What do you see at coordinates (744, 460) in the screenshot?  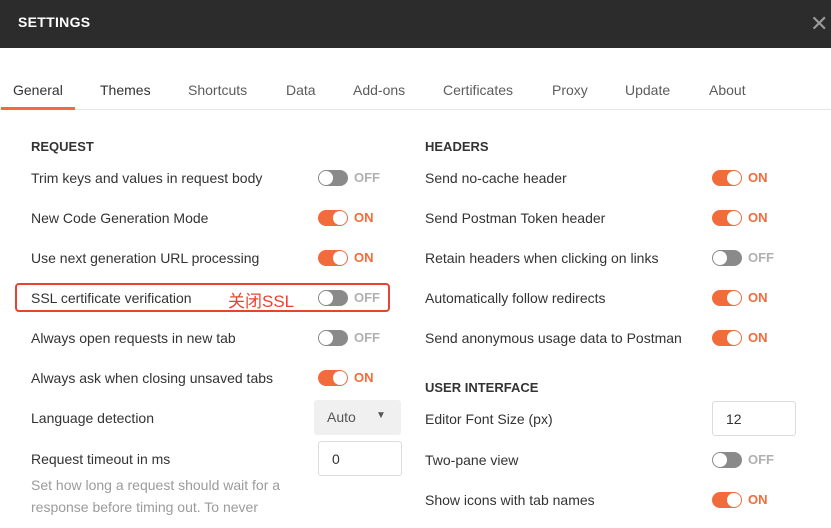 I see `two-pane-toggle: OFF` at bounding box center [744, 460].